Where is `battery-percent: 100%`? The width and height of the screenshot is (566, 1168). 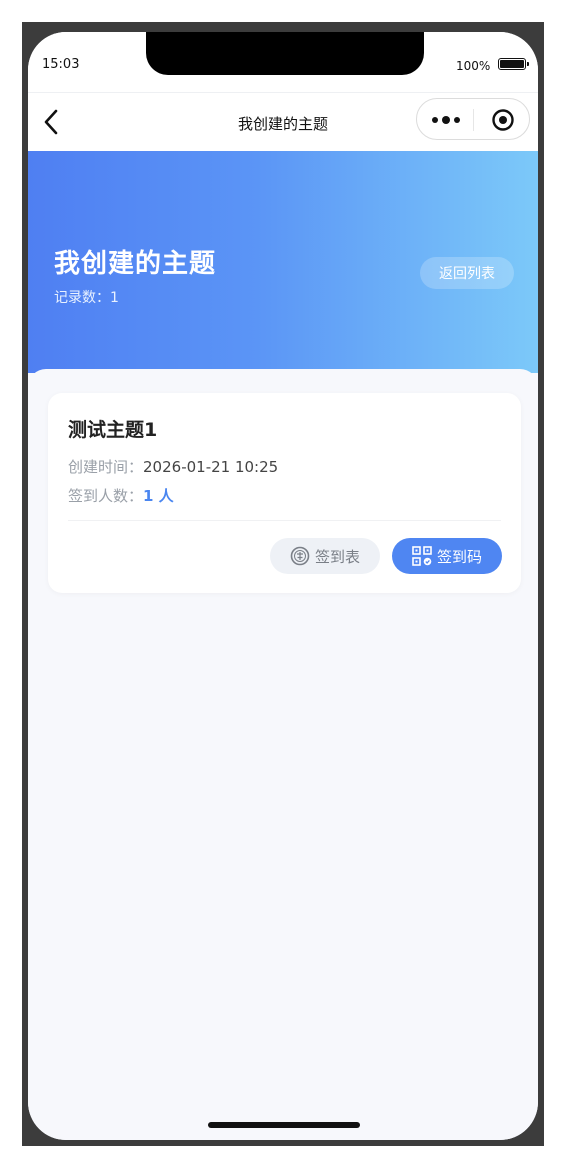
battery-percent: 100% is located at coordinates (473, 66).